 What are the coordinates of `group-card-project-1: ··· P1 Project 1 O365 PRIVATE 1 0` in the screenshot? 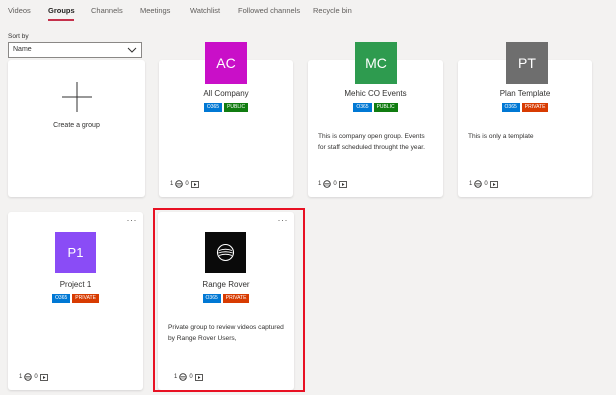 It's located at (75, 301).